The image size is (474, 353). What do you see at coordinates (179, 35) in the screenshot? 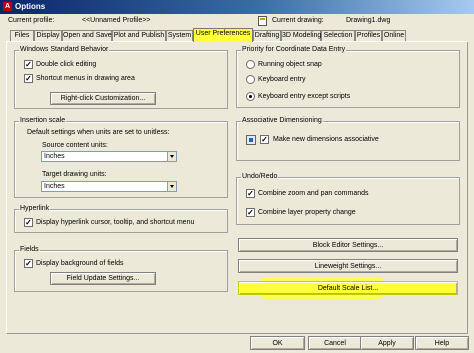
I see `tab-system: System` at bounding box center [179, 35].